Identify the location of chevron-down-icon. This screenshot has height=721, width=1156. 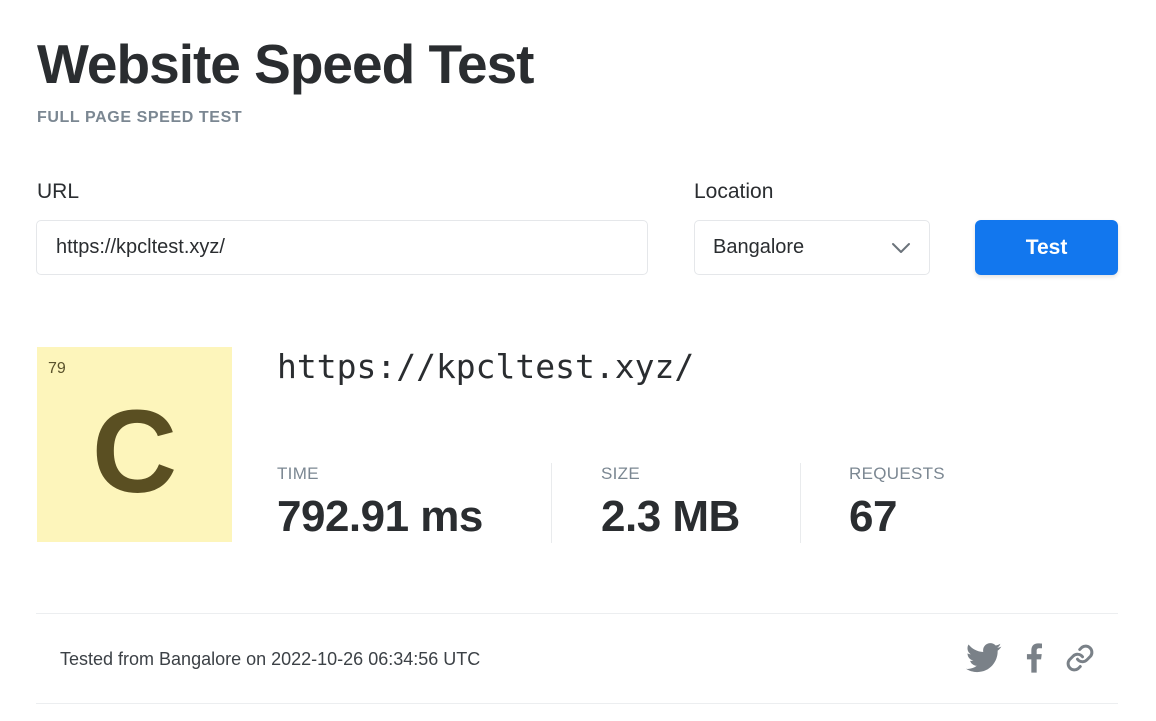
(901, 247).